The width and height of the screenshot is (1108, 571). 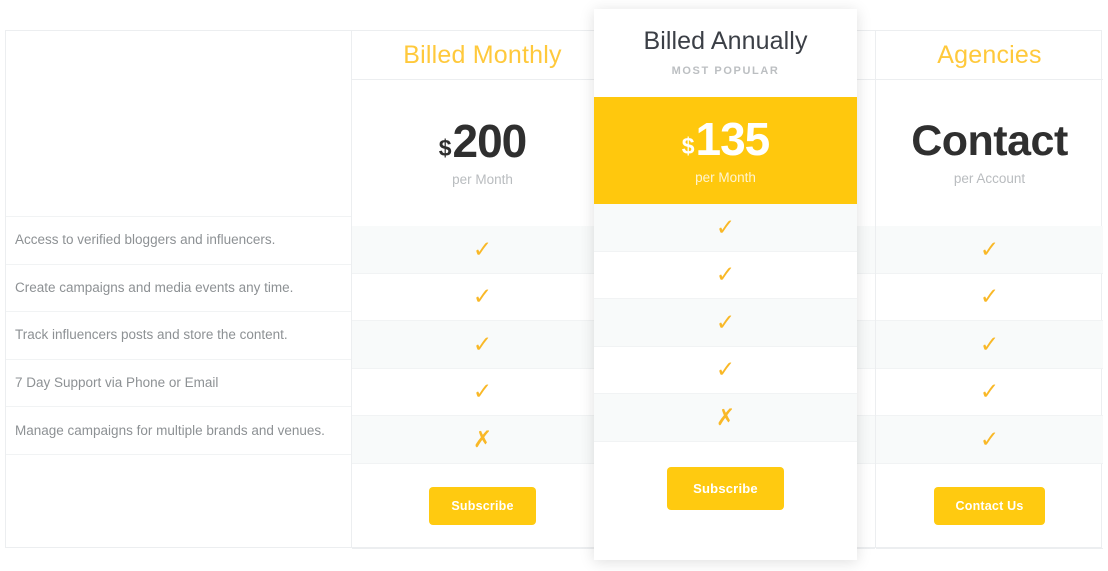 I want to click on most-popular-badge: MOST POPULAR, so click(x=725, y=71).